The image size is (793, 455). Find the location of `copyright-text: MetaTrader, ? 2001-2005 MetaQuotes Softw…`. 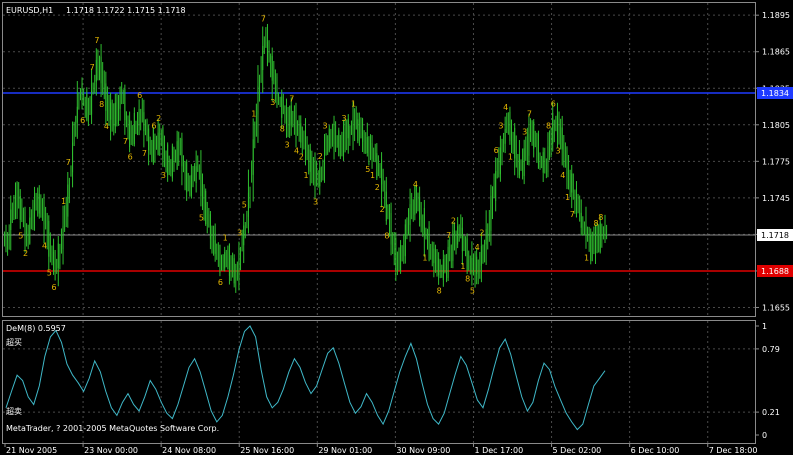

copyright-text: MetaTrader, ? 2001-2005 MetaQuotes Softw… is located at coordinates (112, 428).